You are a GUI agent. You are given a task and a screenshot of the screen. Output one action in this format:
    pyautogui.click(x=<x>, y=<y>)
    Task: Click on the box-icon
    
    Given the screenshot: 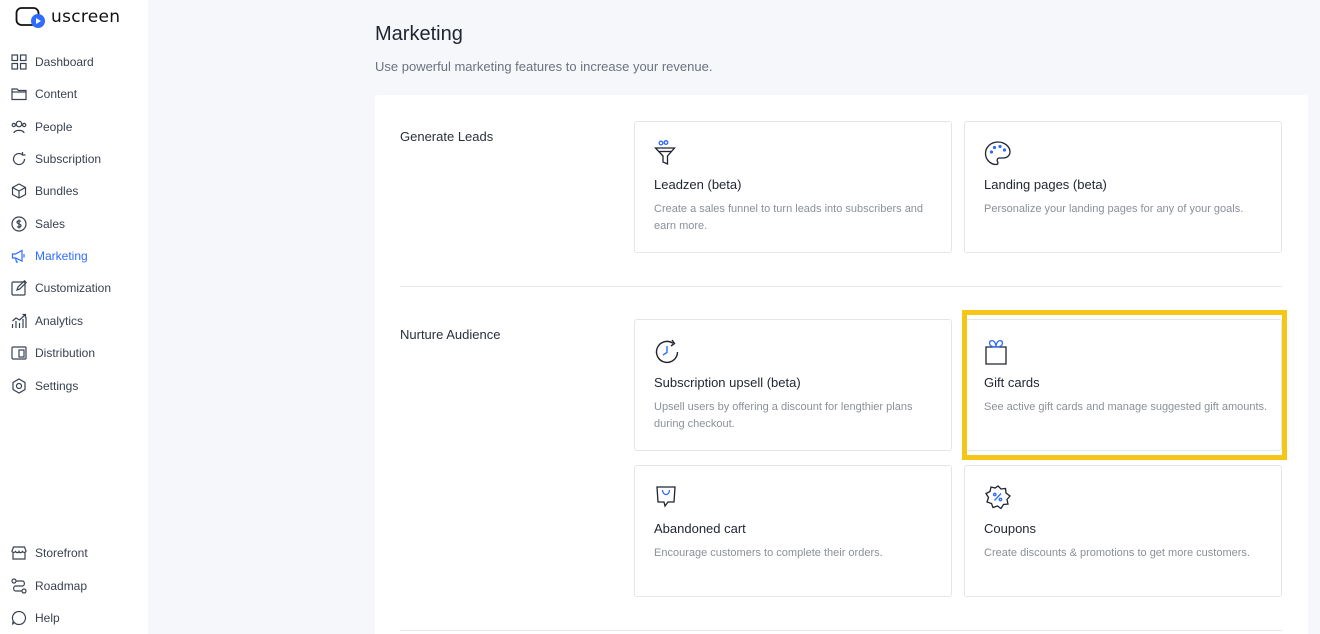 What is the action you would take?
    pyautogui.click(x=19, y=191)
    